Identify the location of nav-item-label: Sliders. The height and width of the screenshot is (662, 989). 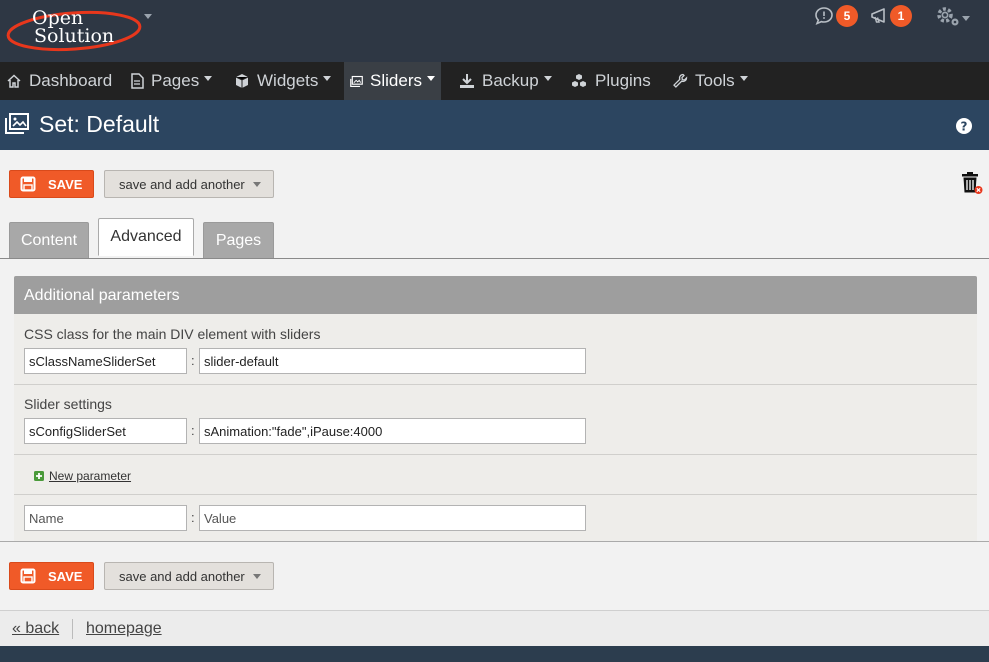
(396, 80).